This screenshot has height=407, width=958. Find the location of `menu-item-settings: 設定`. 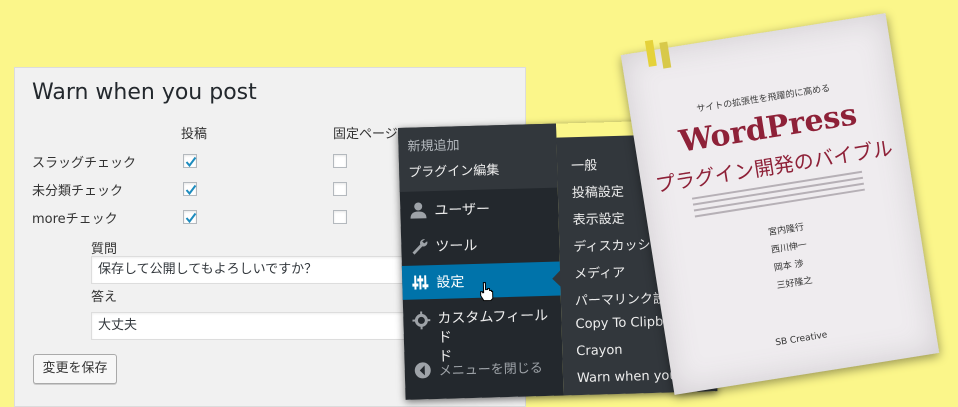

menu-item-settings: 設定 is located at coordinates (481, 281).